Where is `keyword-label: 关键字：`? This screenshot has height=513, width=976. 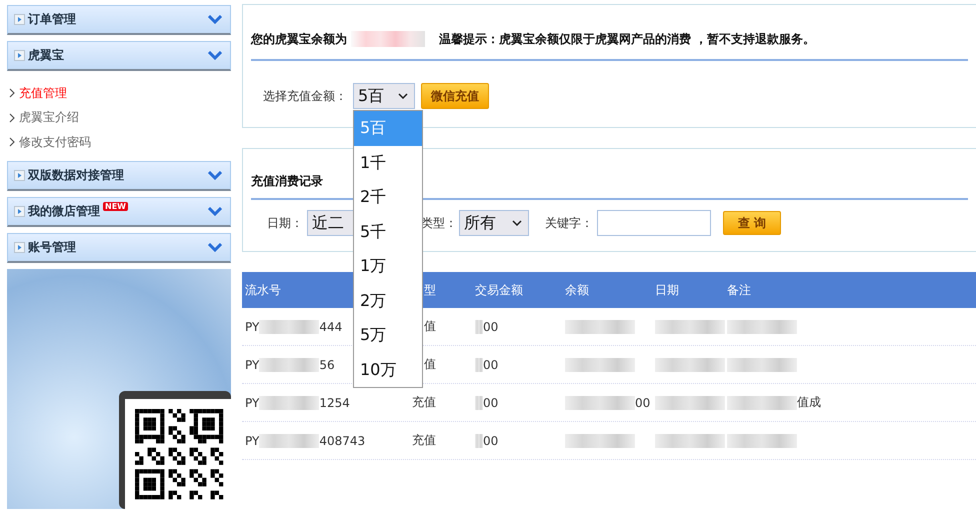
keyword-label: 关键字： is located at coordinates (569, 223).